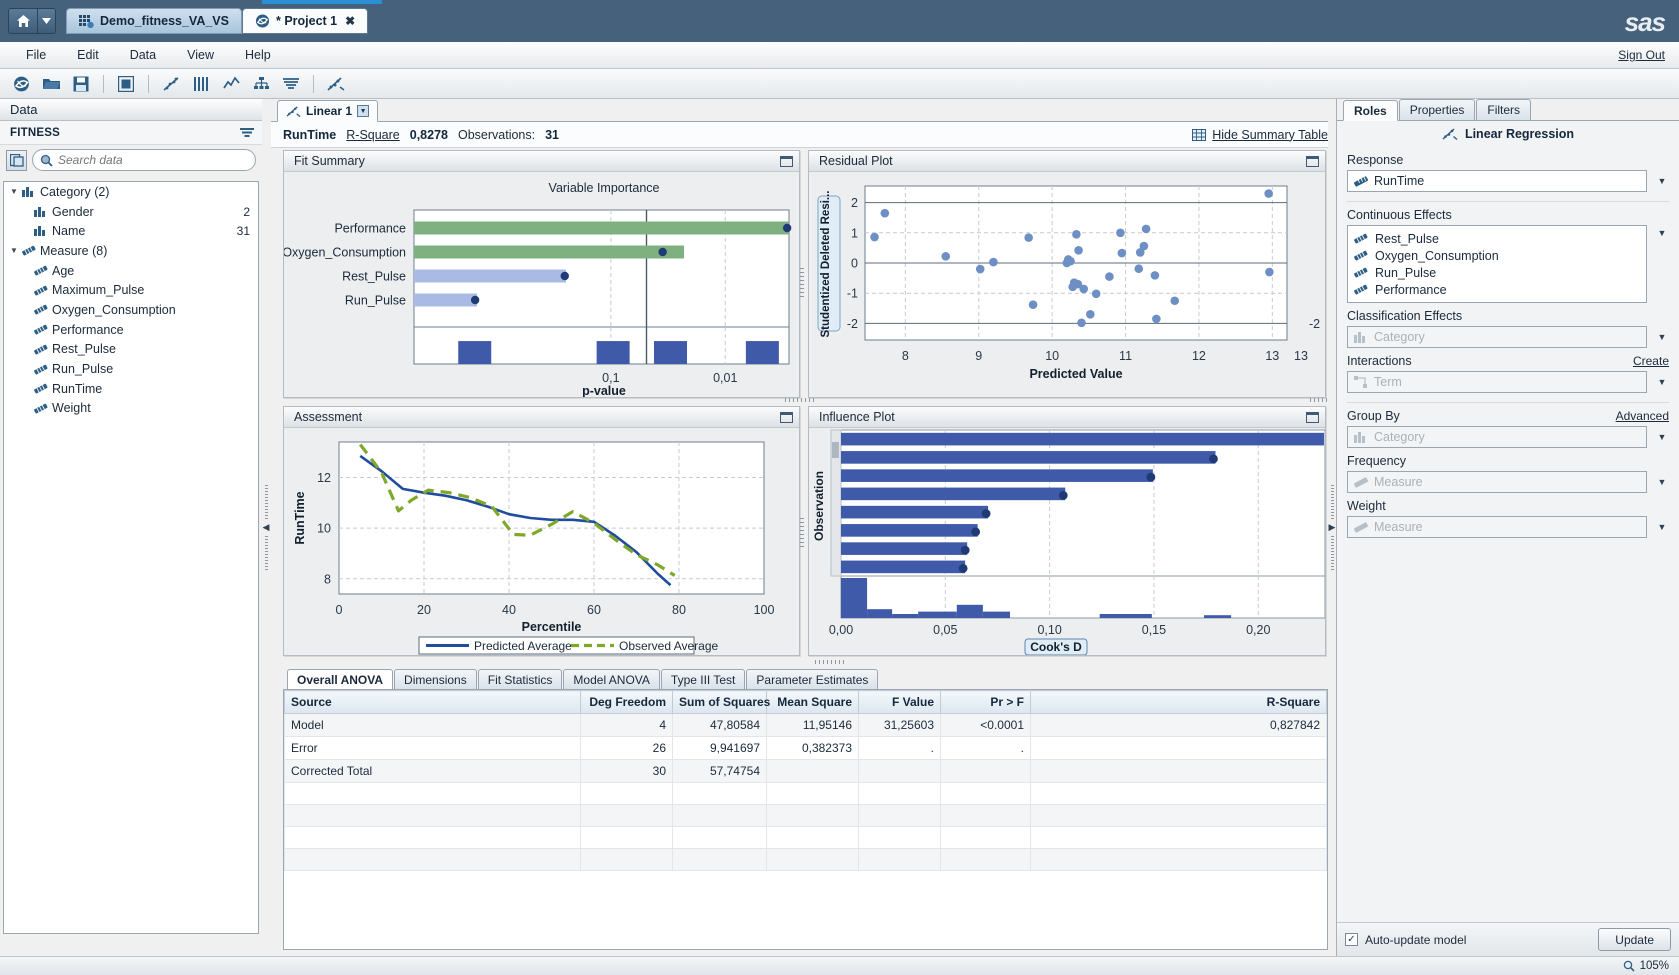 The width and height of the screenshot is (1679, 975). Describe the element at coordinates (131, 251) in the screenshot. I see `tree-item-measure-8: ▼ Measure (8)` at that location.